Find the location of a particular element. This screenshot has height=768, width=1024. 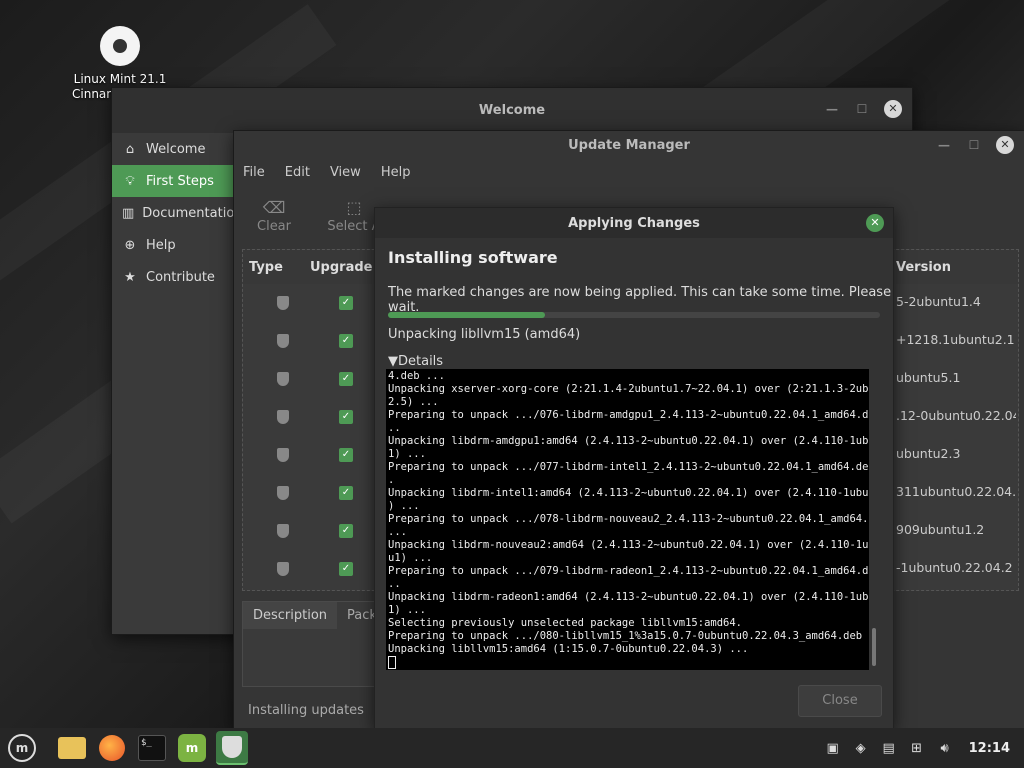

lifebuoy-icon: ⊕ is located at coordinates (130, 245).